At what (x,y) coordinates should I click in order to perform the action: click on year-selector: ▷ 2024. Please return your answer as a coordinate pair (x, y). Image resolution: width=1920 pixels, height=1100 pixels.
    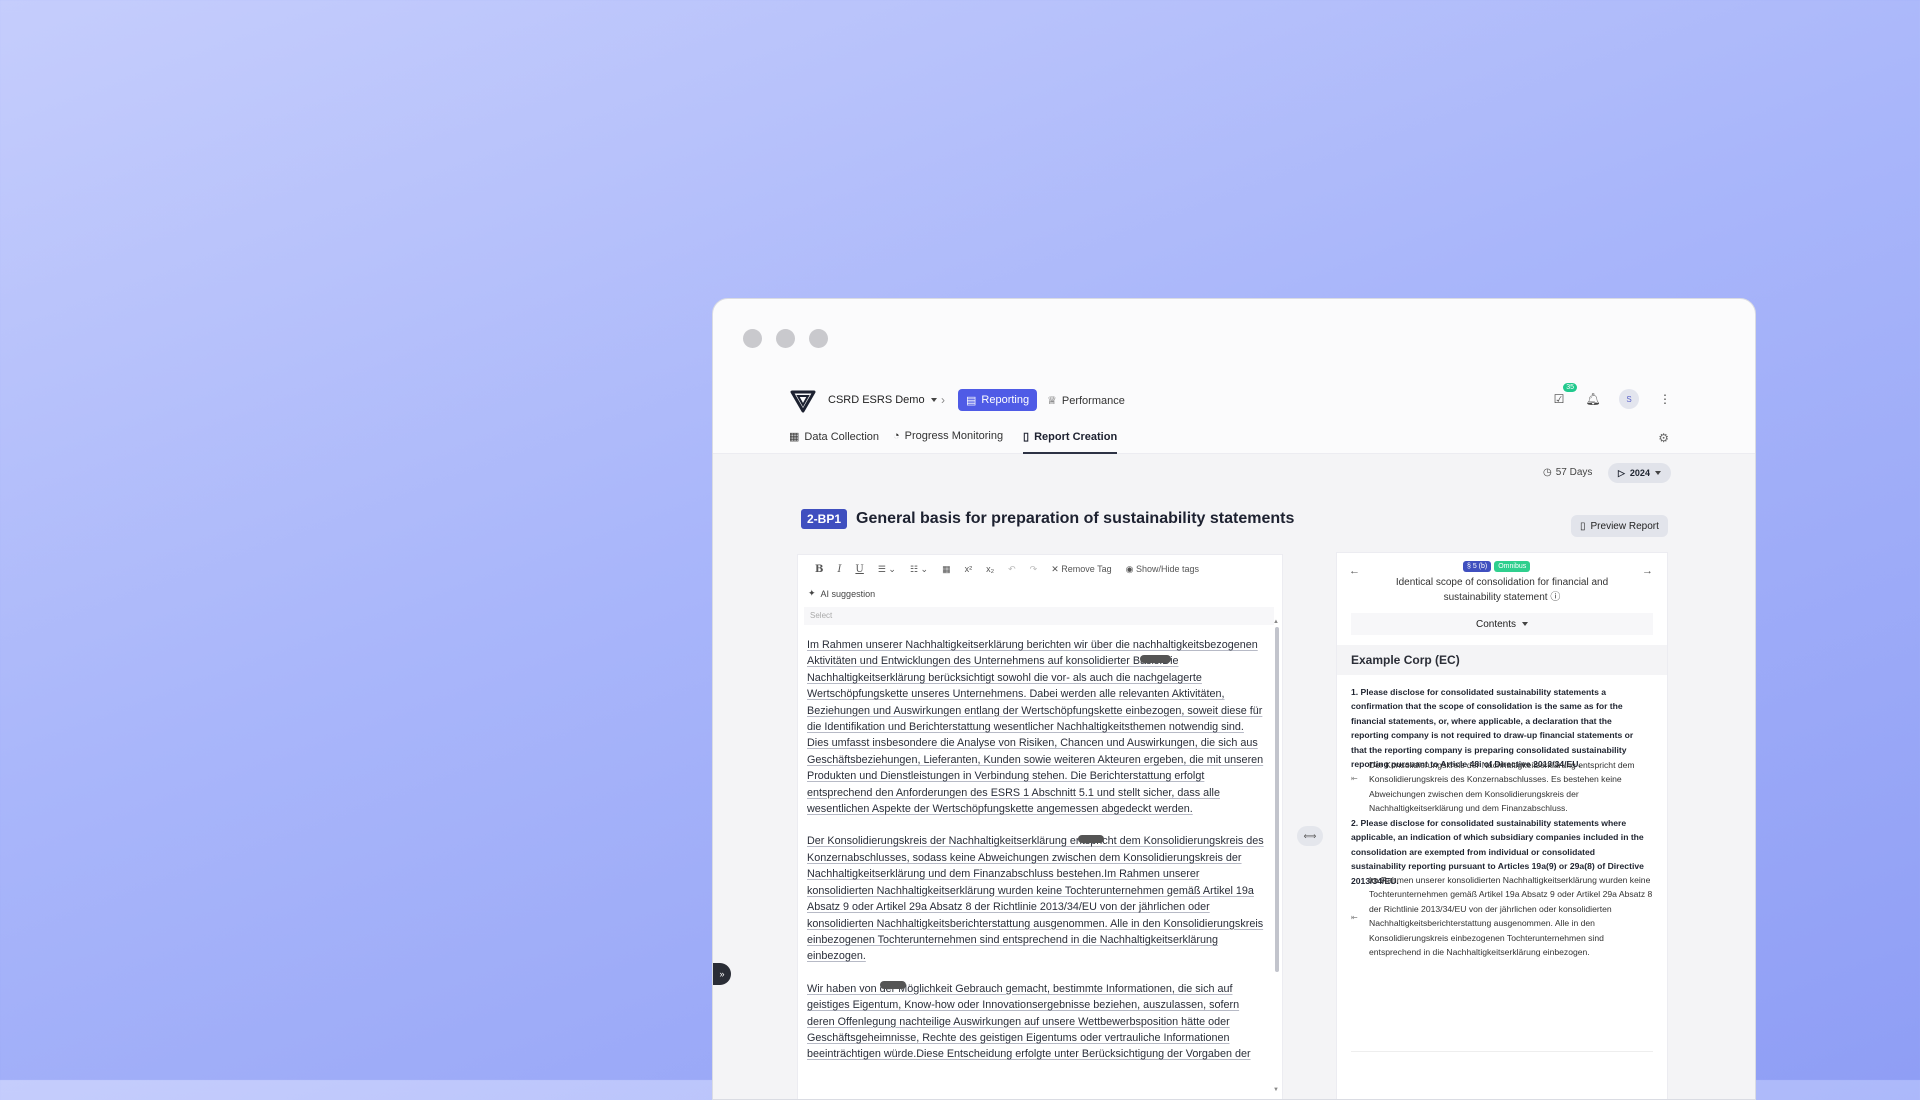
    Looking at the image, I should click on (1639, 473).